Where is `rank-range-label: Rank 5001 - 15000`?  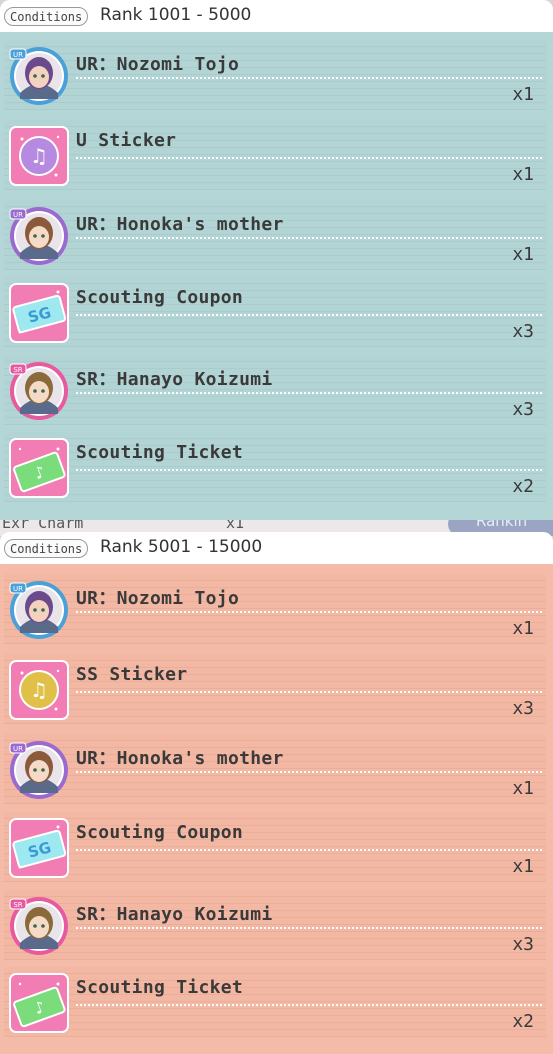 rank-range-label: Rank 5001 - 15000 is located at coordinates (181, 547).